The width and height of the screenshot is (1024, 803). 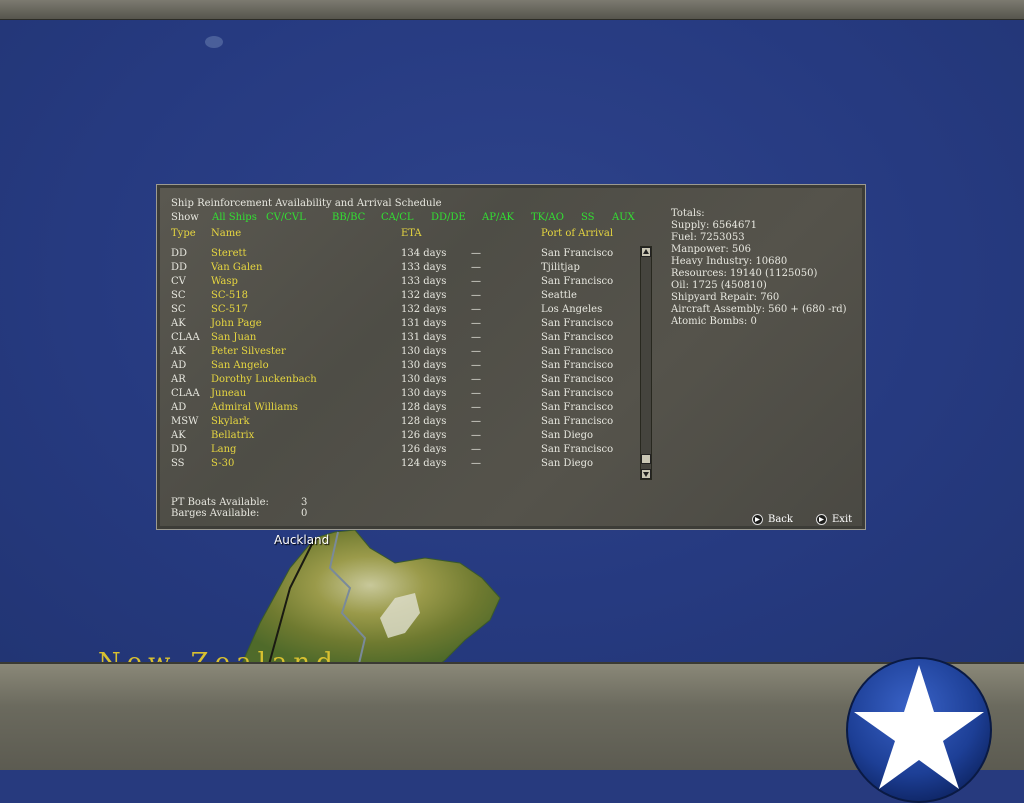 I want to click on barges-value: 0, so click(x=304, y=513).